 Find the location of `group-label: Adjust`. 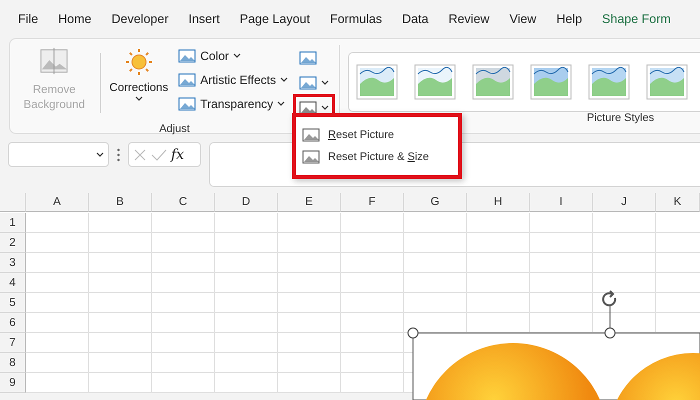

group-label: Adjust is located at coordinates (174, 129).